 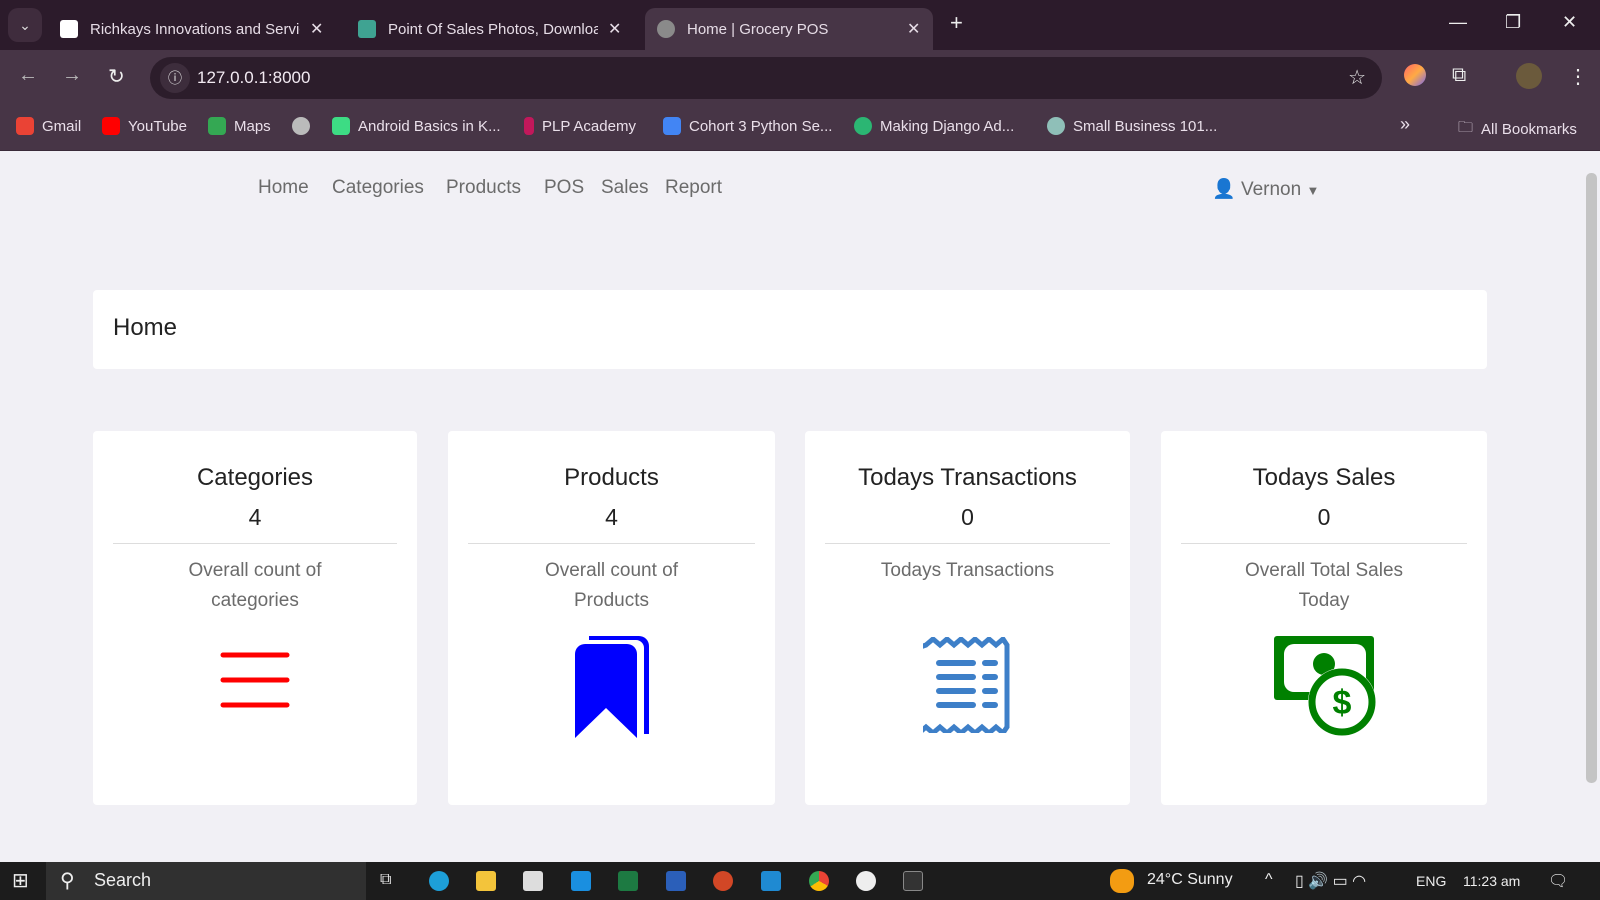 I want to click on info-icon: ⓘ, so click(x=175, y=78).